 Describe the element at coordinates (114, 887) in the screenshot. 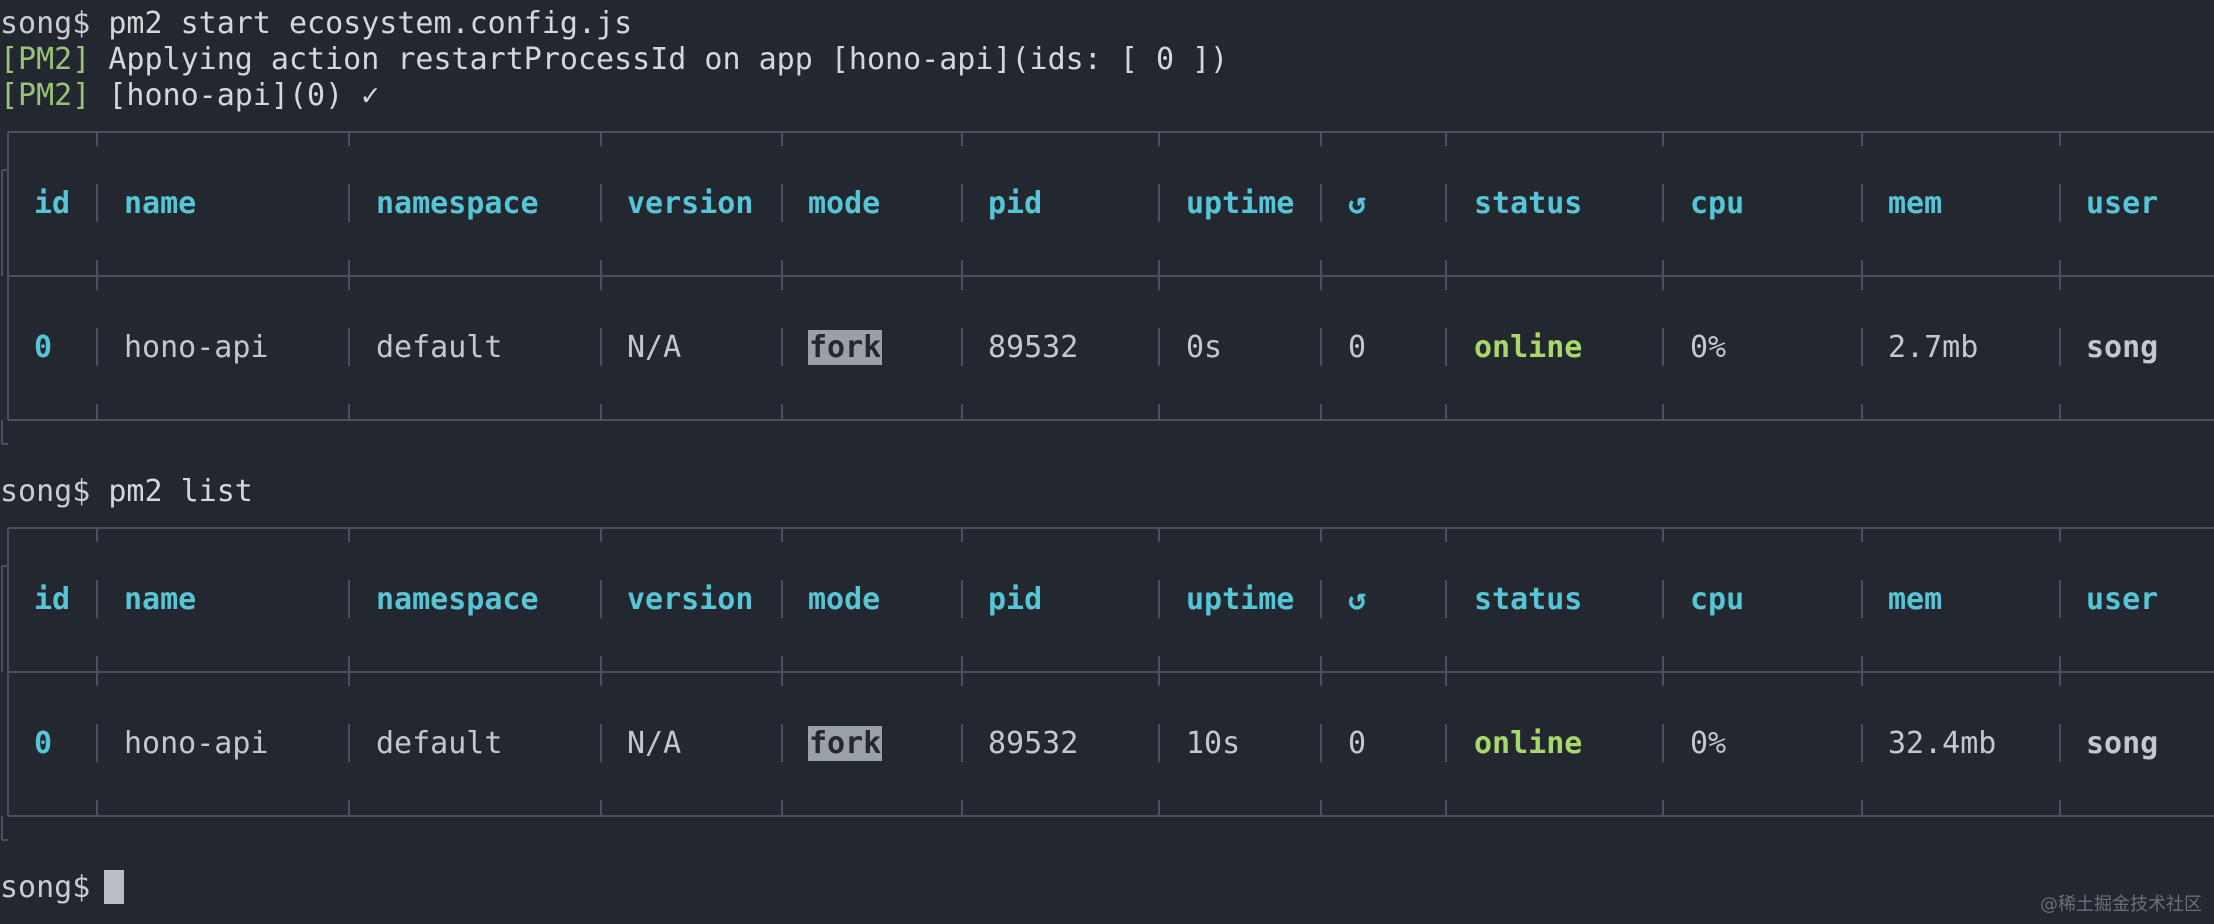

I see `terminal-cursor` at that location.